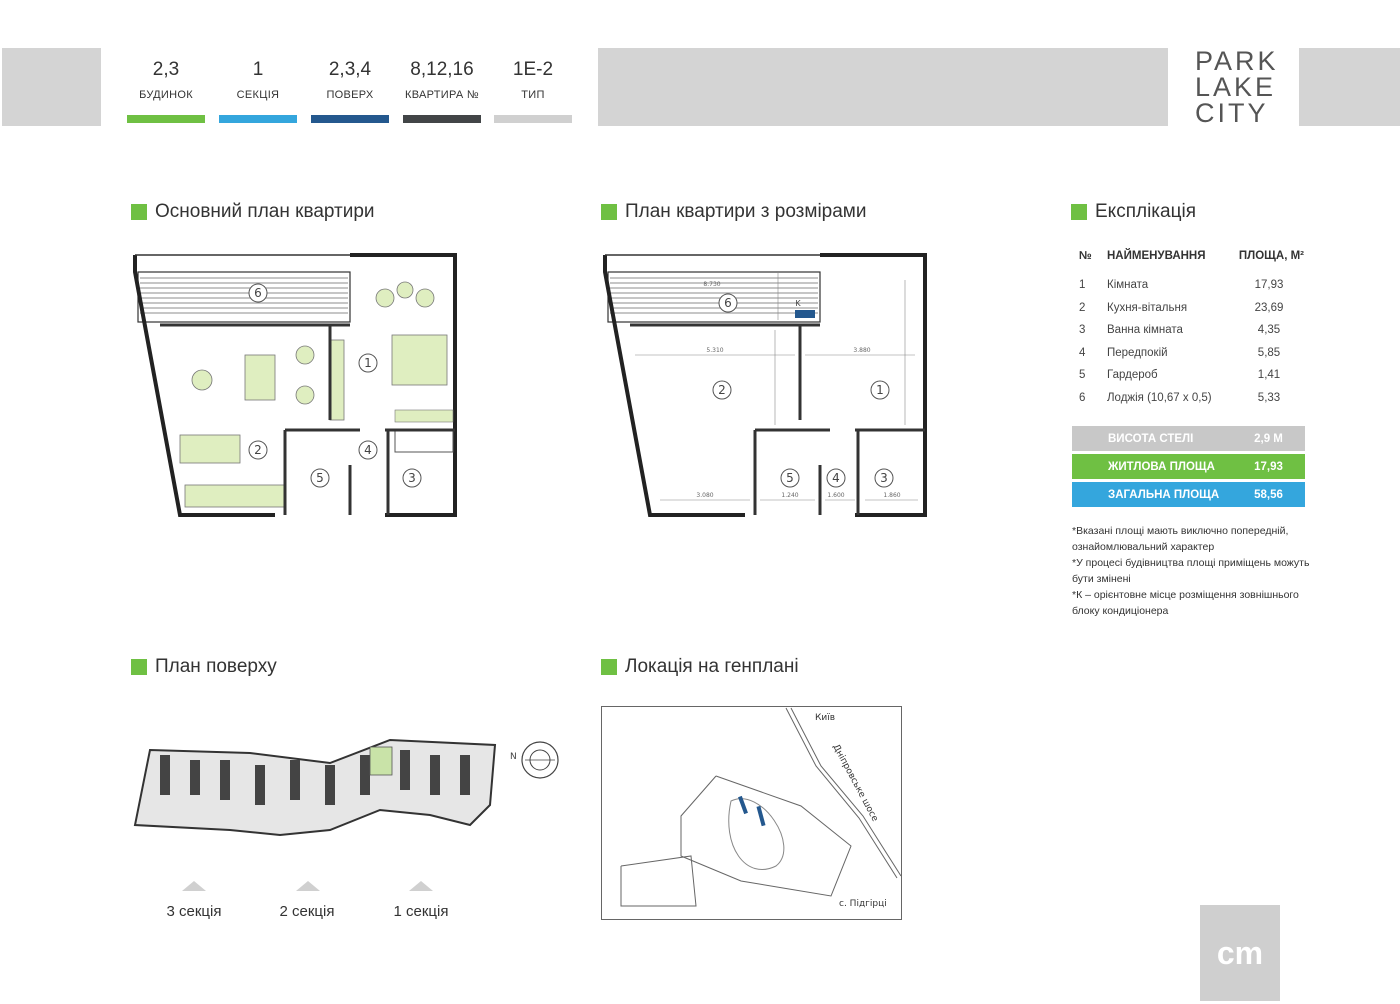 Image resolution: width=1400 pixels, height=1004 pixels. What do you see at coordinates (711, 284) in the screenshot?
I see `dim-label: 8.730` at bounding box center [711, 284].